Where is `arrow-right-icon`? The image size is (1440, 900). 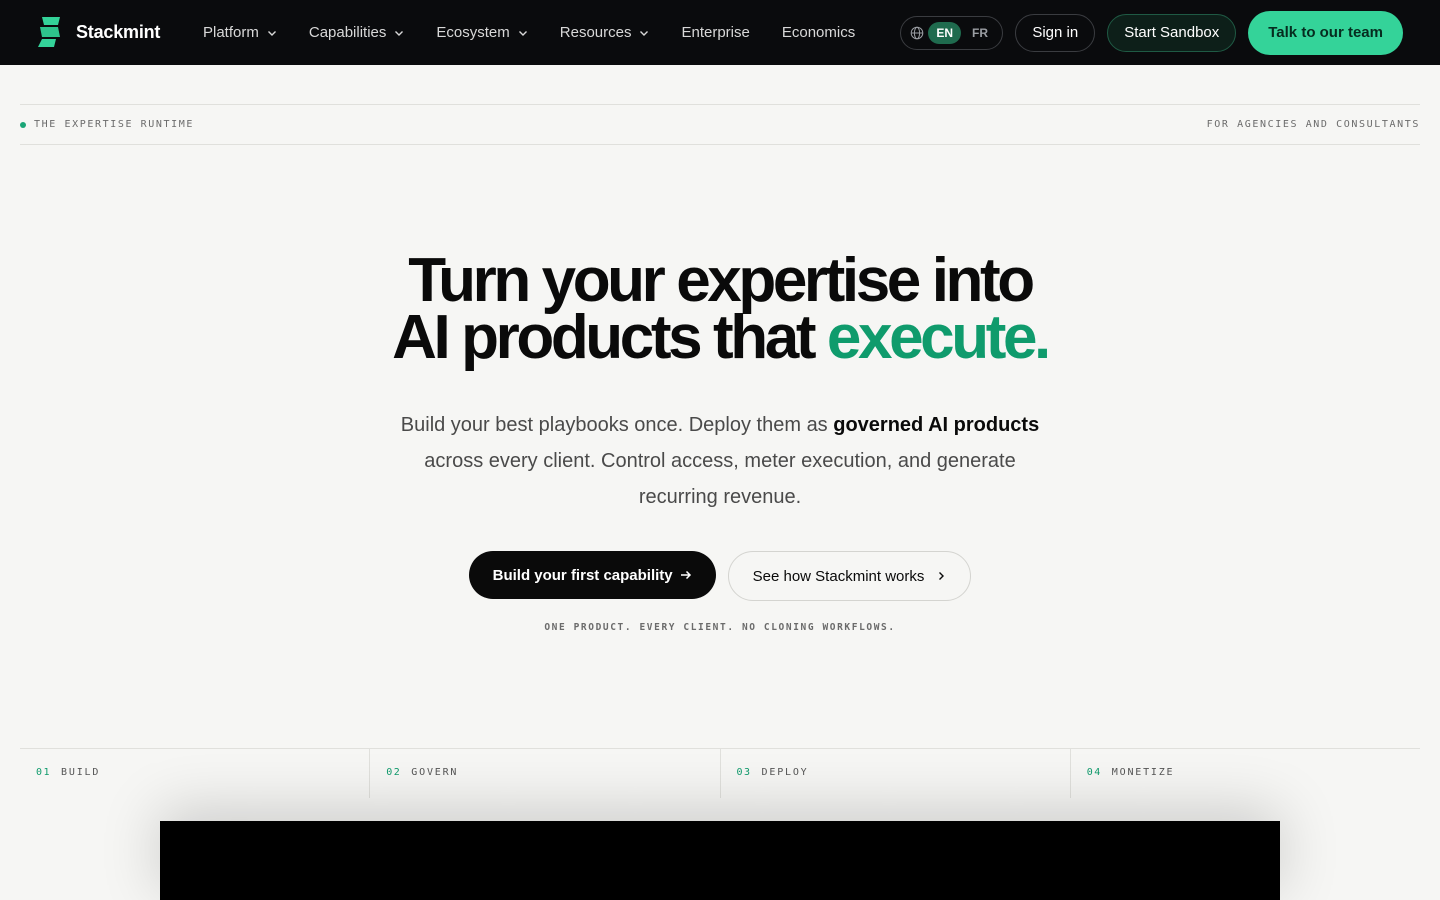
arrow-right-icon is located at coordinates (685, 575).